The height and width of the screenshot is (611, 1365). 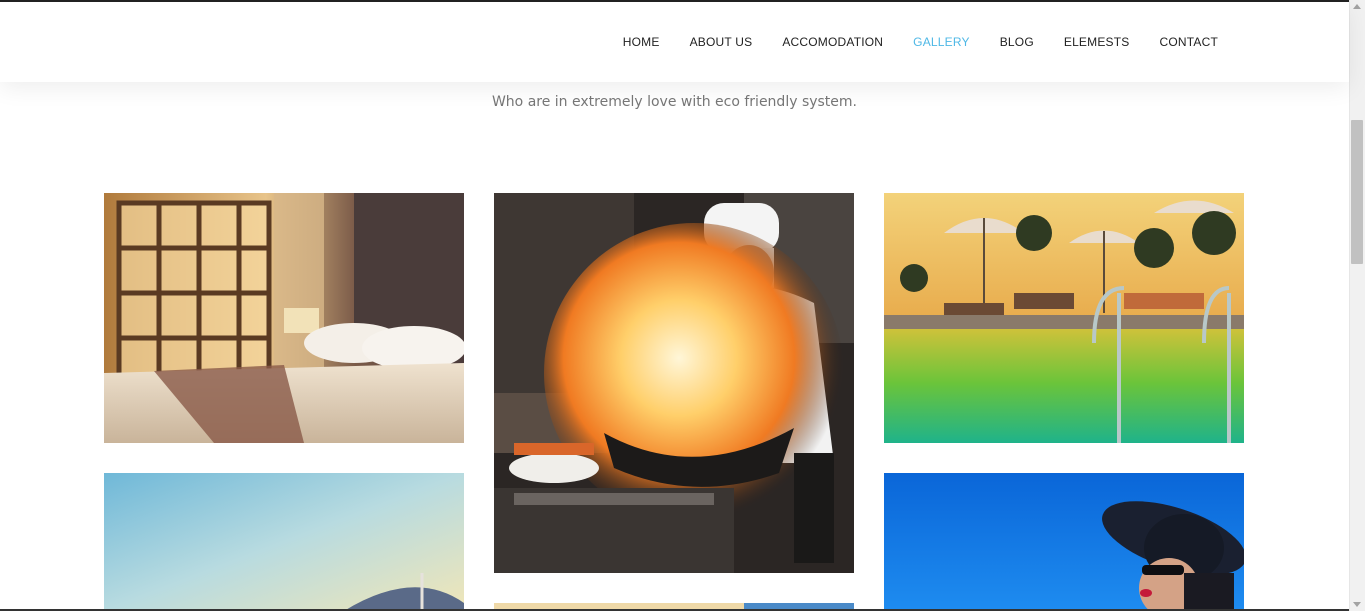 I want to click on nav-contact: CONTACT, so click(x=1188, y=42).